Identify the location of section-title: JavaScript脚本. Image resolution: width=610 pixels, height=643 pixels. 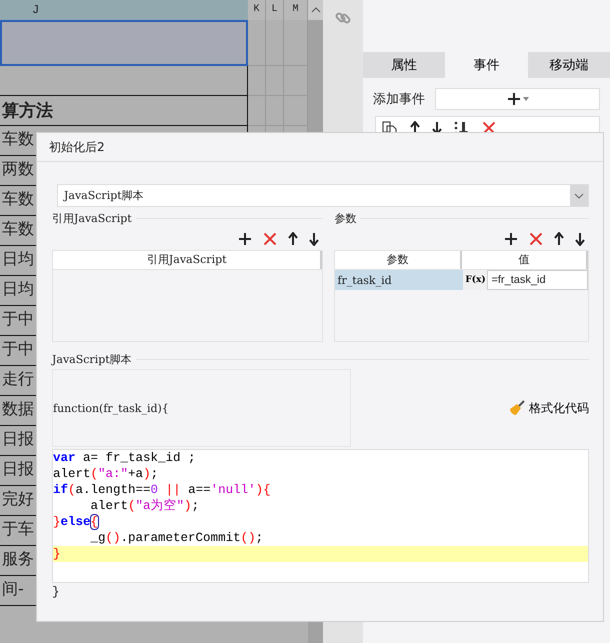
(92, 359).